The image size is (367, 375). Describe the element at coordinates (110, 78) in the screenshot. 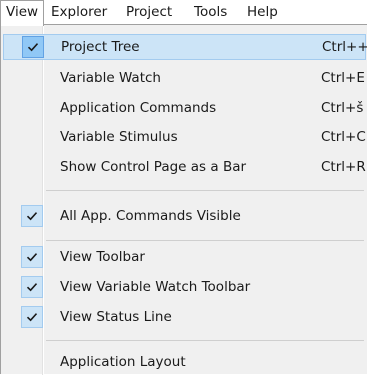

I see `menu-item-label: Variable Watch` at that location.